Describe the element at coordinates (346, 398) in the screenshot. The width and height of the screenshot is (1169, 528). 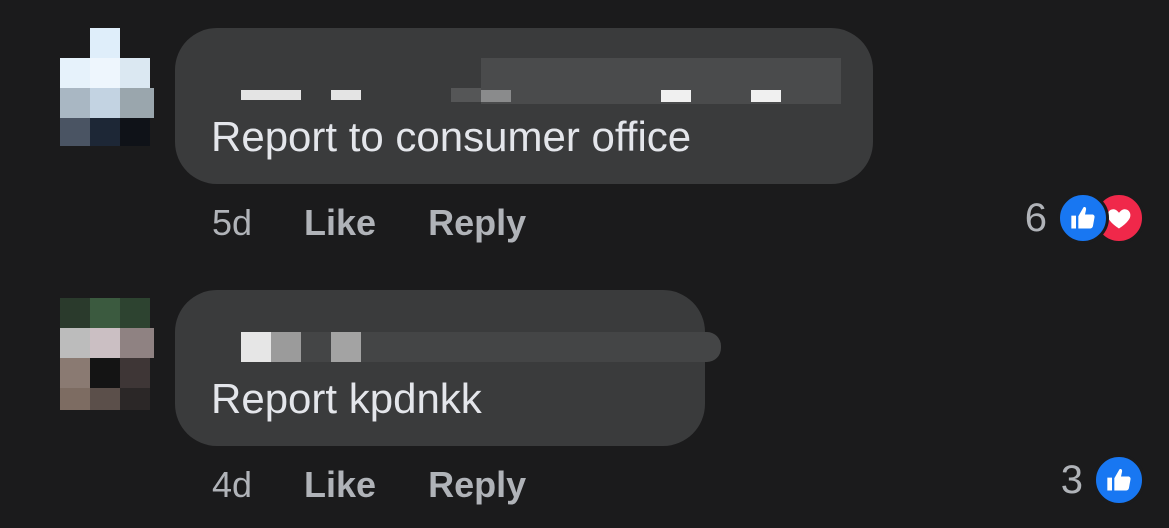
I see `comment-text: Report kpdnkk` at that location.